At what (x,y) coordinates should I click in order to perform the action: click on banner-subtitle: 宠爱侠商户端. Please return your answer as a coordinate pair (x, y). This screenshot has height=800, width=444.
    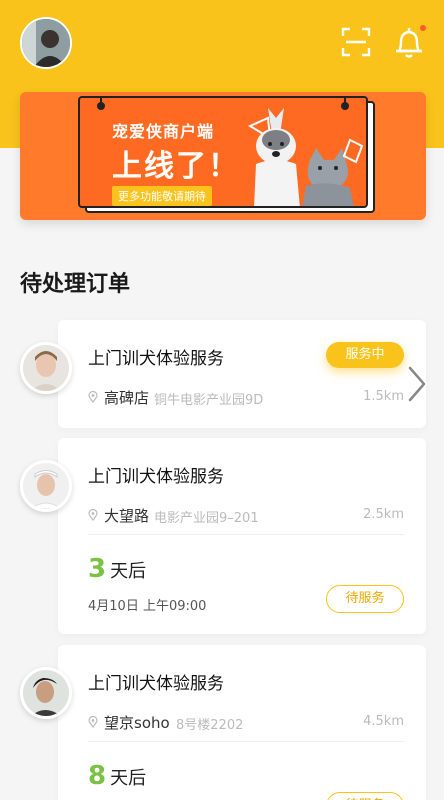
    Looking at the image, I should click on (163, 131).